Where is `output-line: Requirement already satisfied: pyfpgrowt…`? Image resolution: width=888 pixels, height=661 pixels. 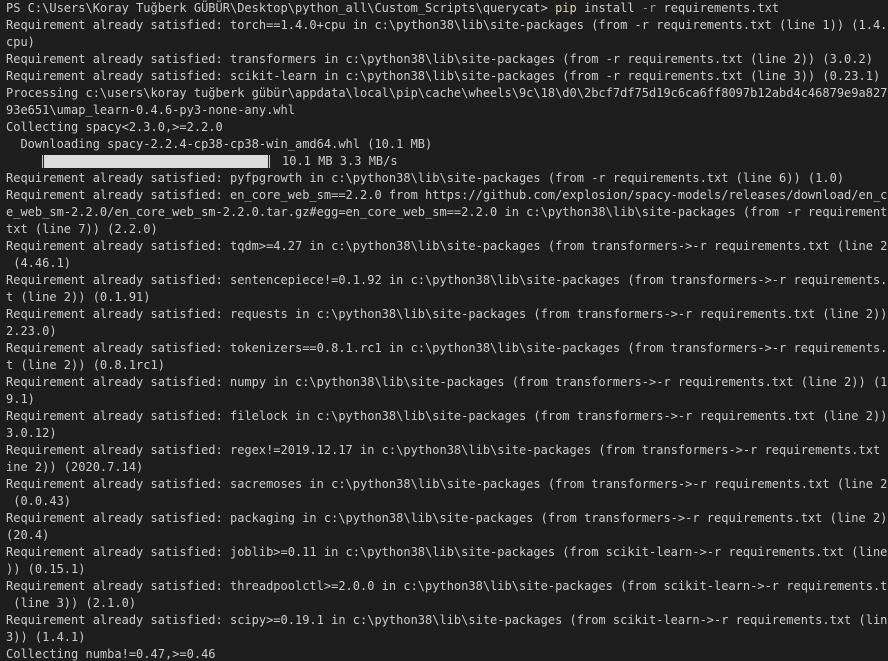 output-line: Requirement already satisfied: pyfpgrowt… is located at coordinates (425, 178).